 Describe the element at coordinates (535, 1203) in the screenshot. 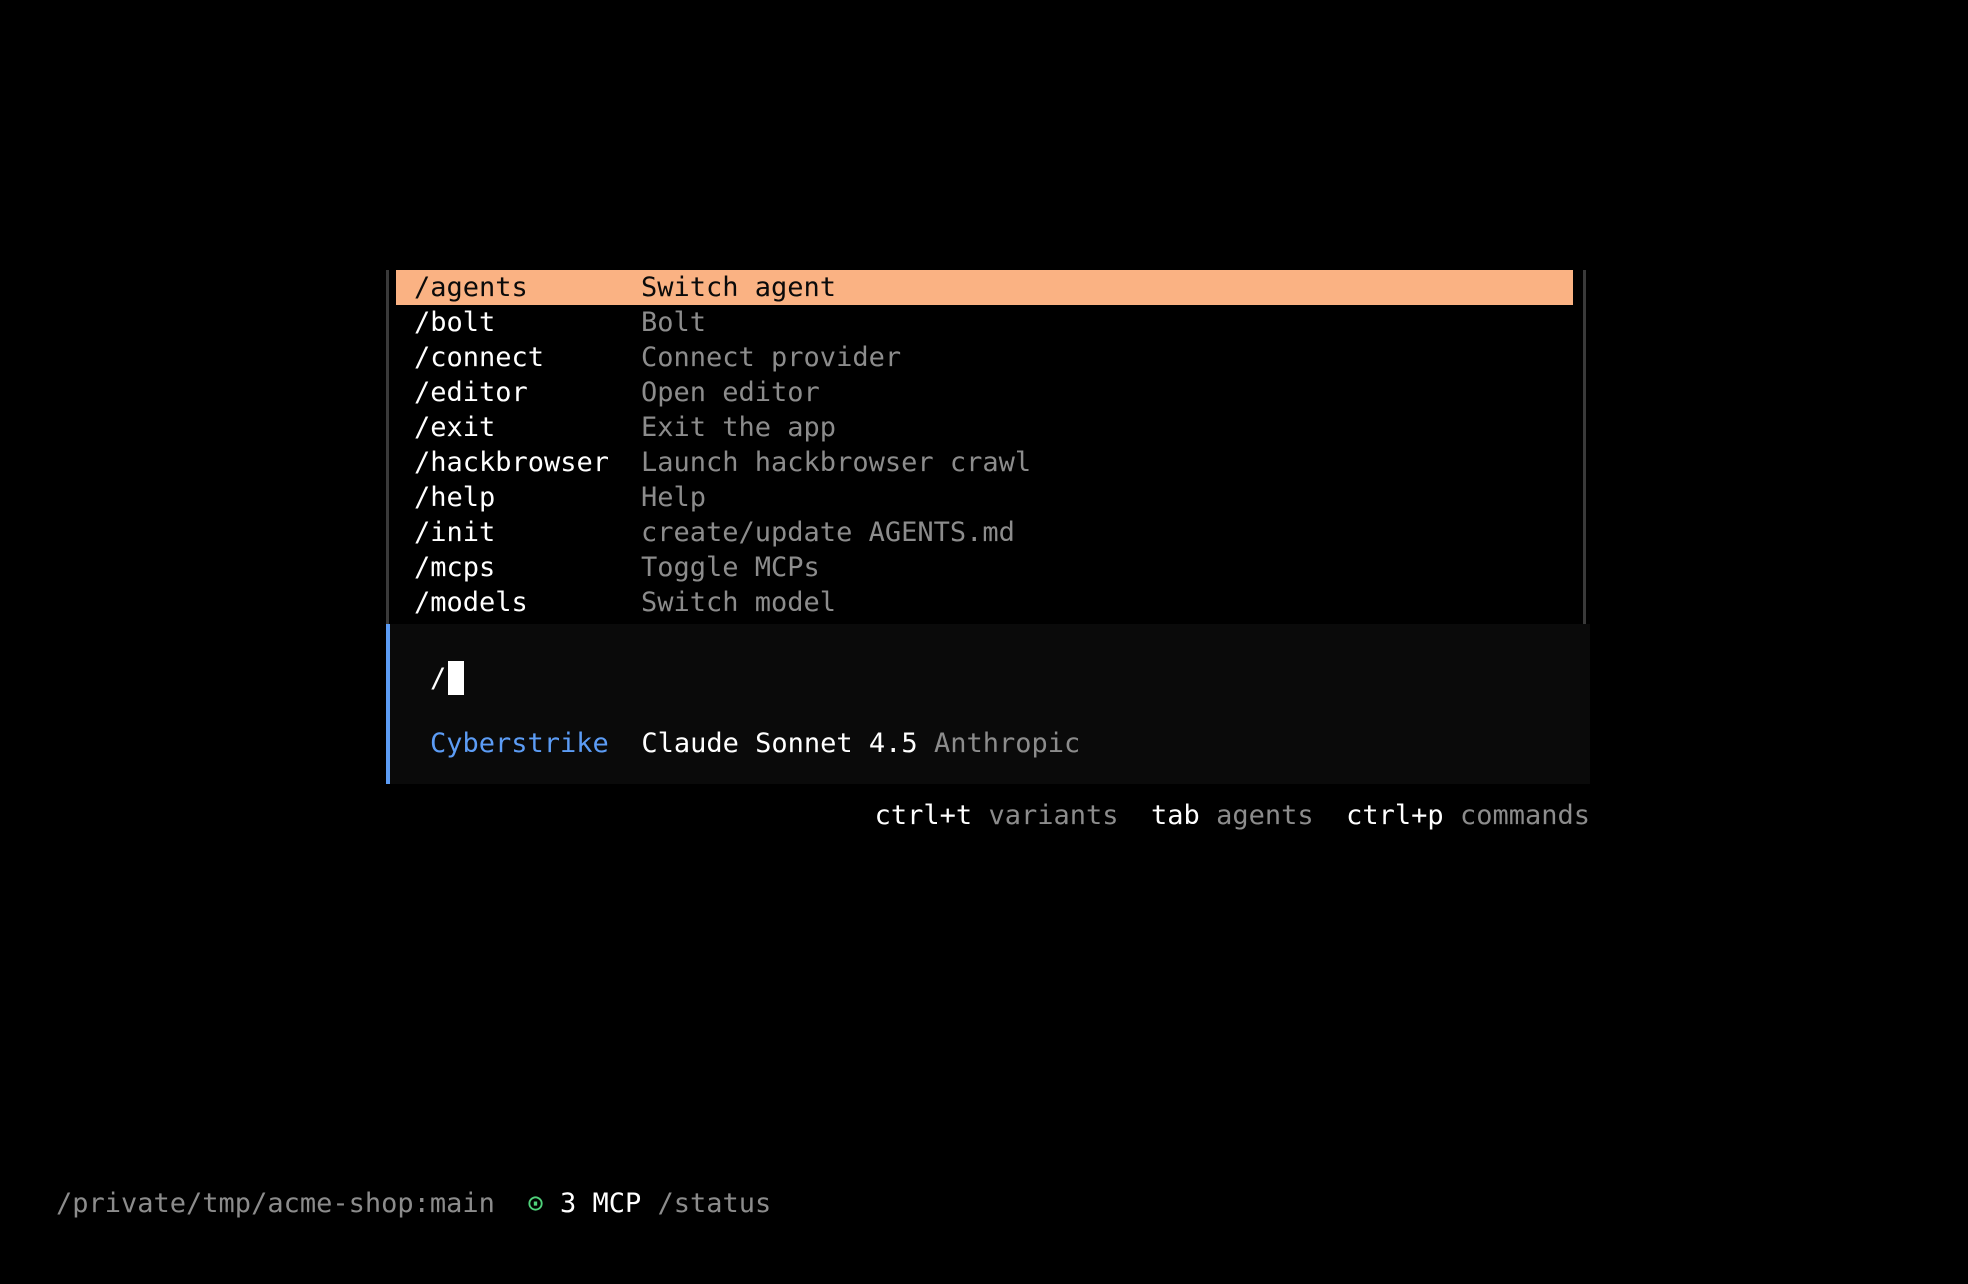

I see `mcp-status-icon: ⊙` at that location.